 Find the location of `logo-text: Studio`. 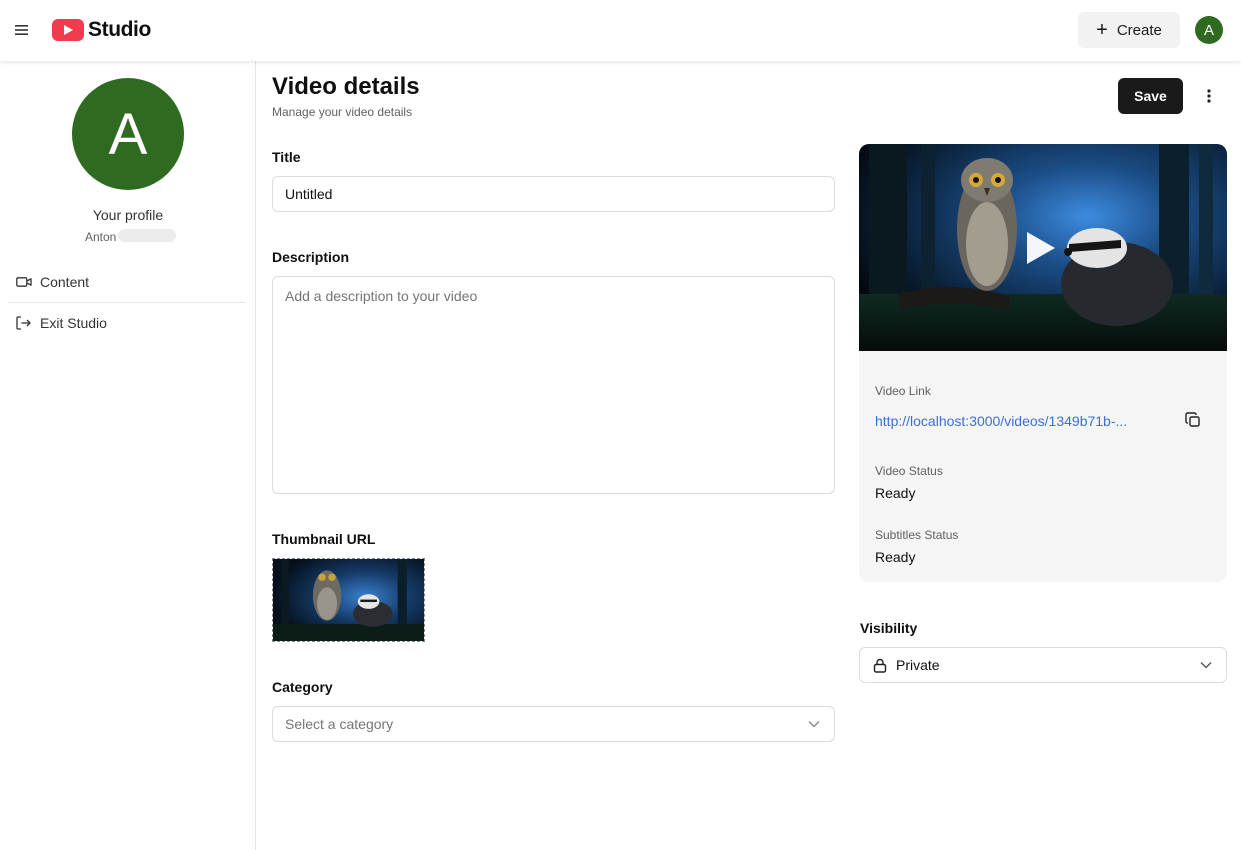

logo-text: Studio is located at coordinates (119, 29).